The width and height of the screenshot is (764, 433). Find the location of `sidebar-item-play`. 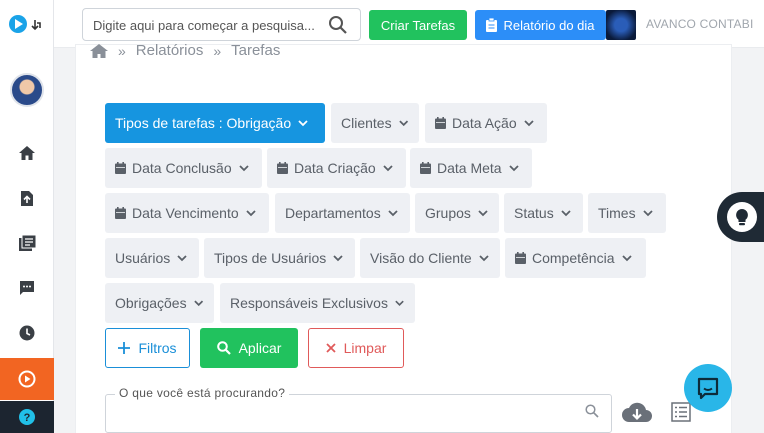

sidebar-item-play is located at coordinates (27, 379).